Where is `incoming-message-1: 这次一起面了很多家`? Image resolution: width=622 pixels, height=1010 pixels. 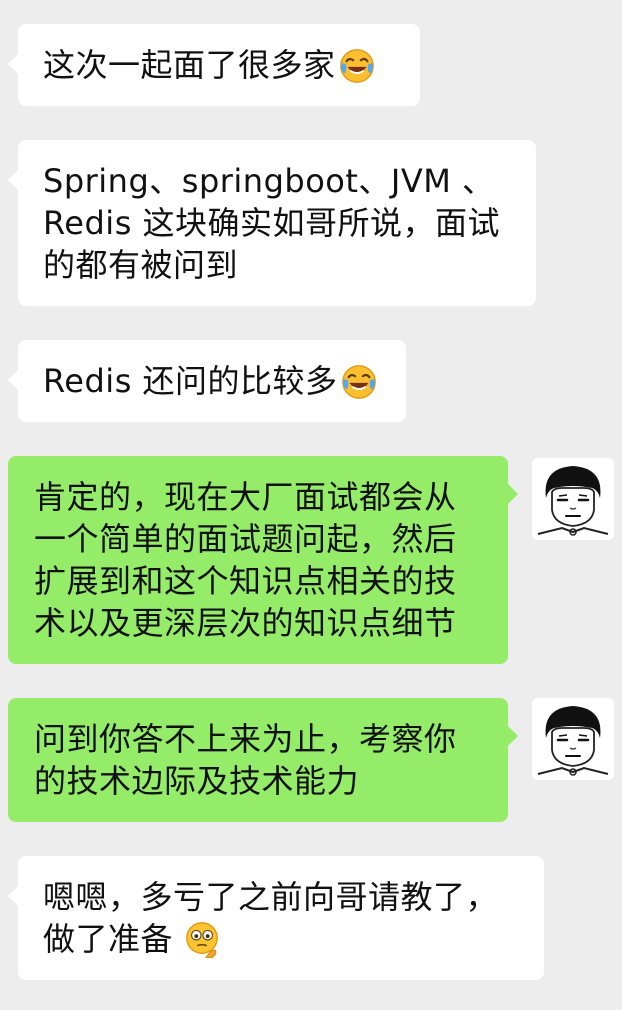
incoming-message-1: 这次一起面了很多家 is located at coordinates (214, 65).